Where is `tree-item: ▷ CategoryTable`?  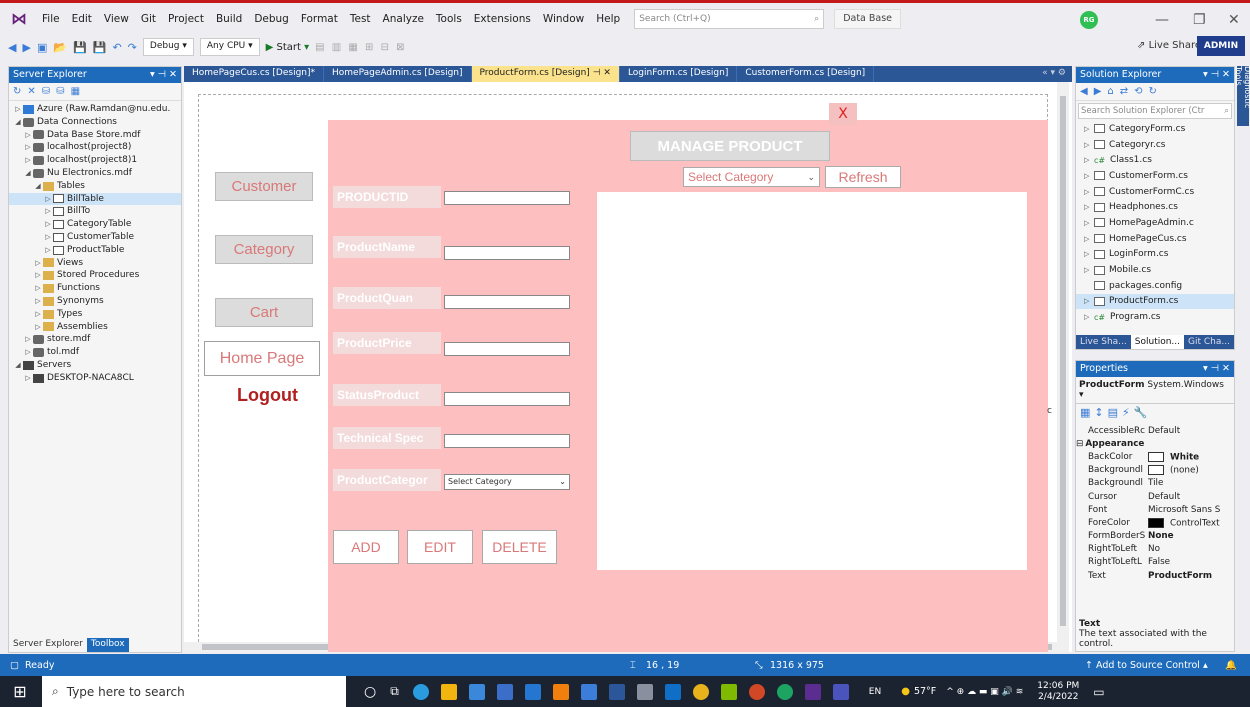 tree-item: ▷ CategoryTable is located at coordinates (95, 224).